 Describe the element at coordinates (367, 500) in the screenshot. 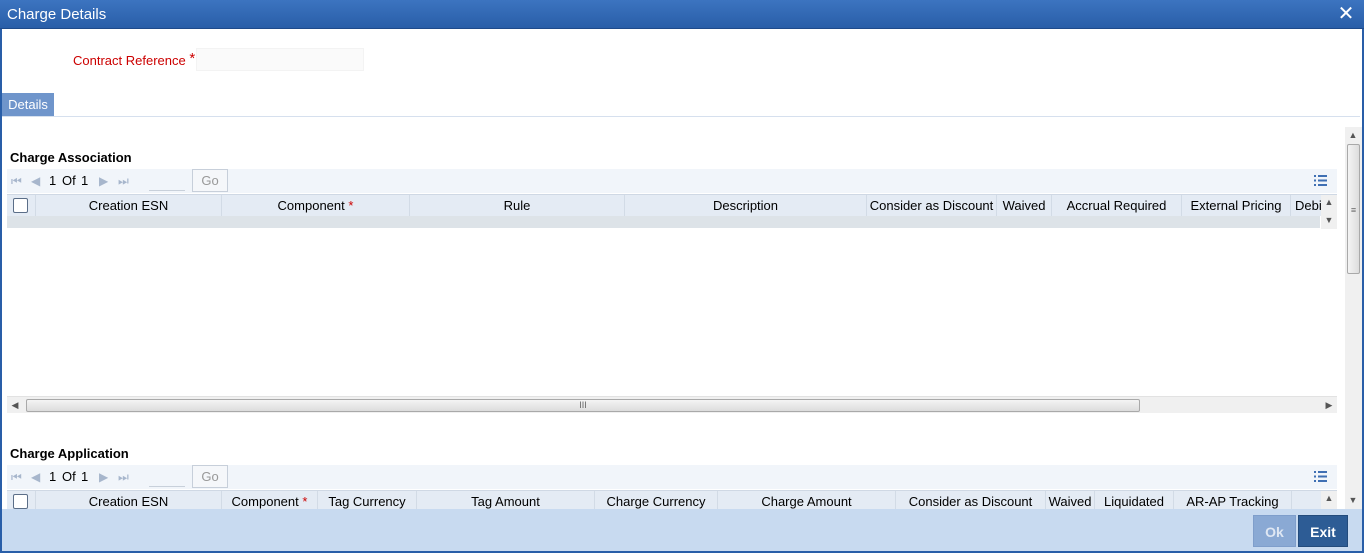

I see `column-header: Tag Currency` at that location.